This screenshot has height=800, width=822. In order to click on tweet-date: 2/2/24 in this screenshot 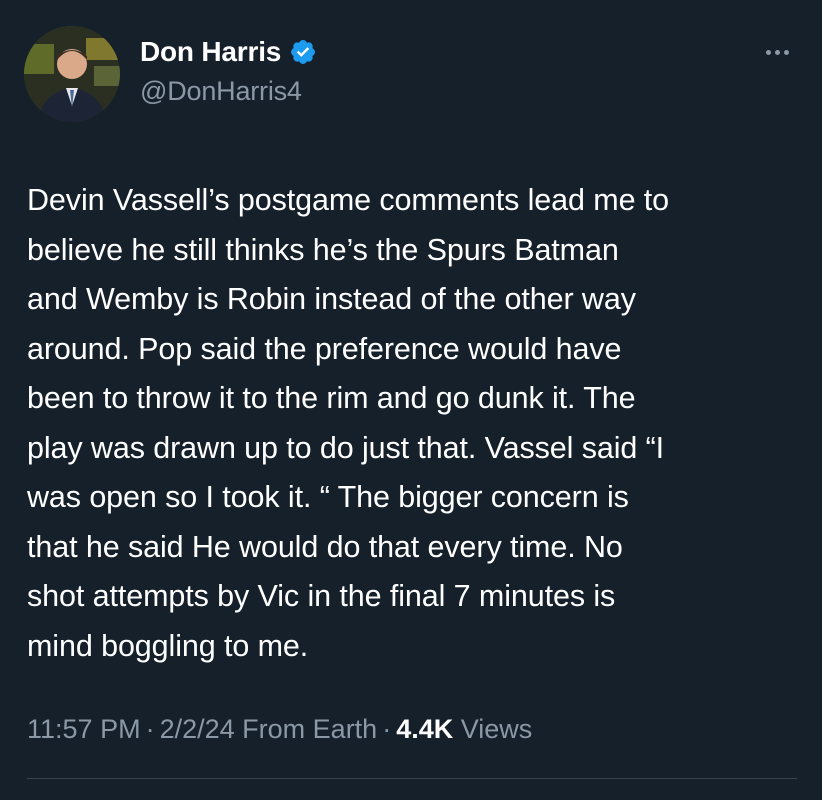, I will do `click(197, 729)`.